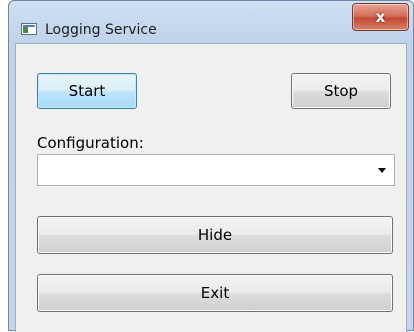 The image size is (414, 332). I want to click on app-window-icon, so click(29, 29).